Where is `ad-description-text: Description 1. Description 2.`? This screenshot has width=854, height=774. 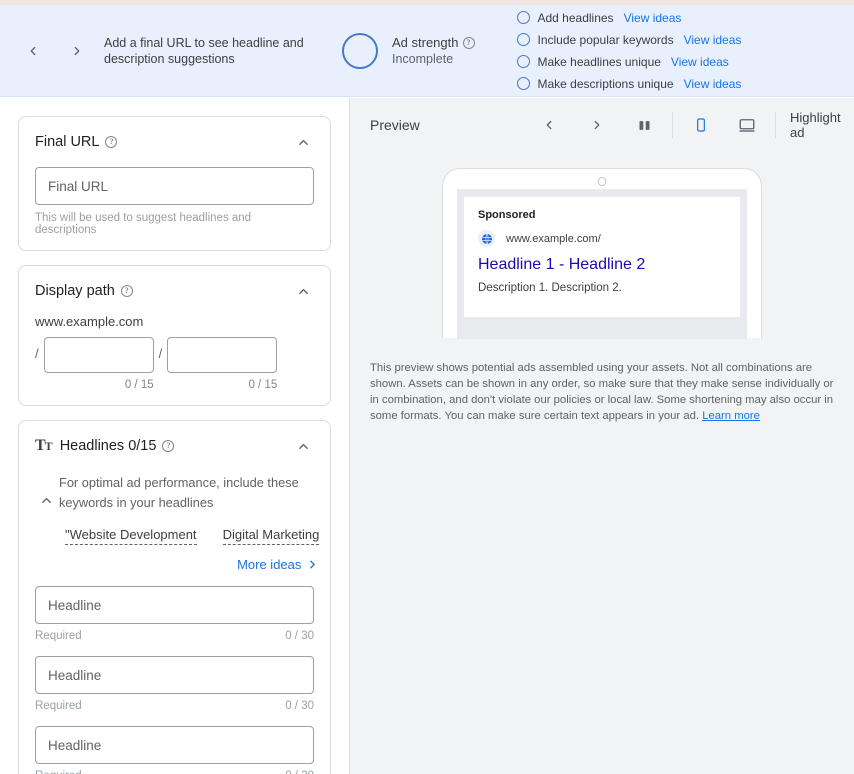 ad-description-text: Description 1. Description 2. is located at coordinates (550, 288).